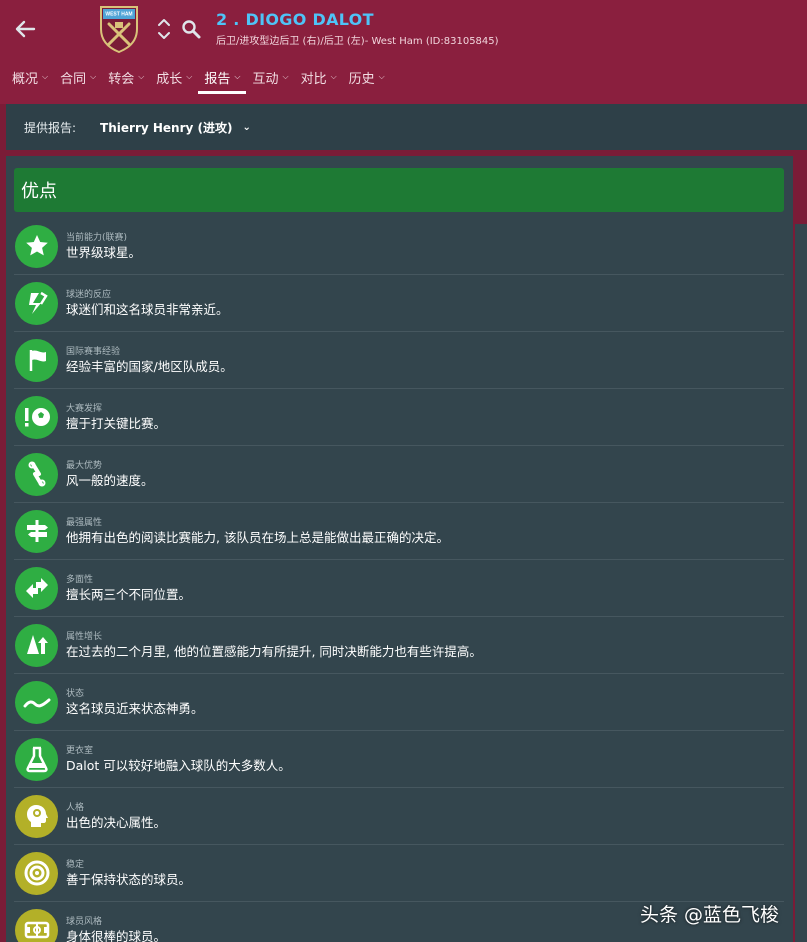  What do you see at coordinates (36, 702) in the screenshot?
I see `trend-line-icon` at bounding box center [36, 702].